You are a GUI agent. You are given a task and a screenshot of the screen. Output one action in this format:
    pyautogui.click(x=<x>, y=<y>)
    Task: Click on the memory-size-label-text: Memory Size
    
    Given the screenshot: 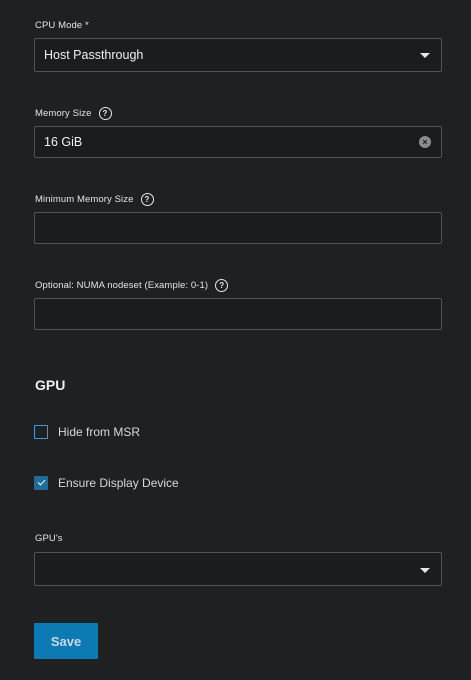 What is the action you would take?
    pyautogui.click(x=63, y=113)
    